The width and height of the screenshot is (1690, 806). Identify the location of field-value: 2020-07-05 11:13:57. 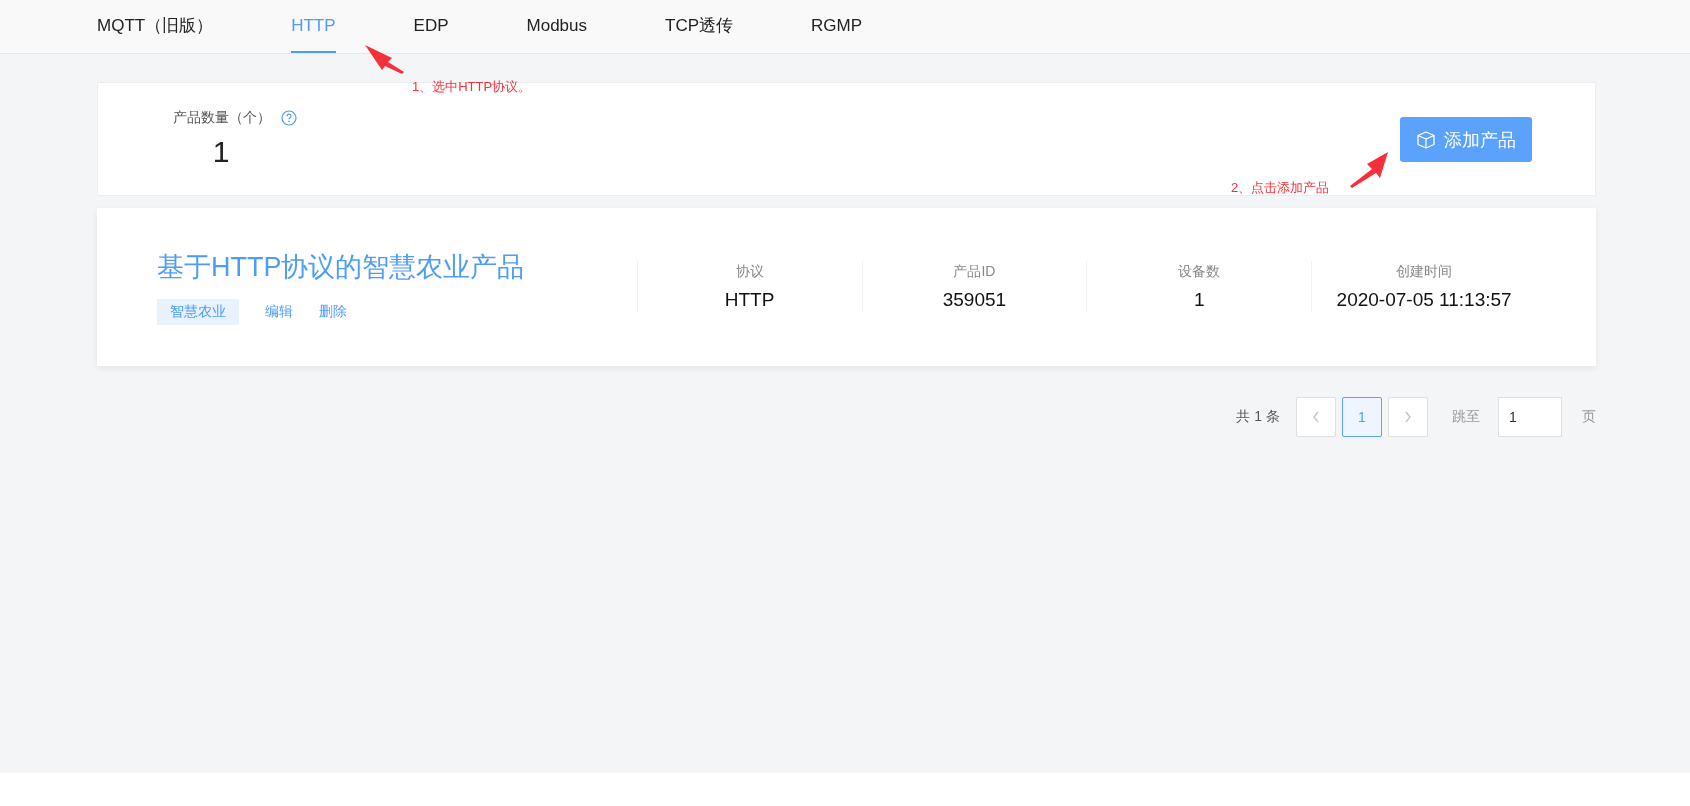
(1424, 300).